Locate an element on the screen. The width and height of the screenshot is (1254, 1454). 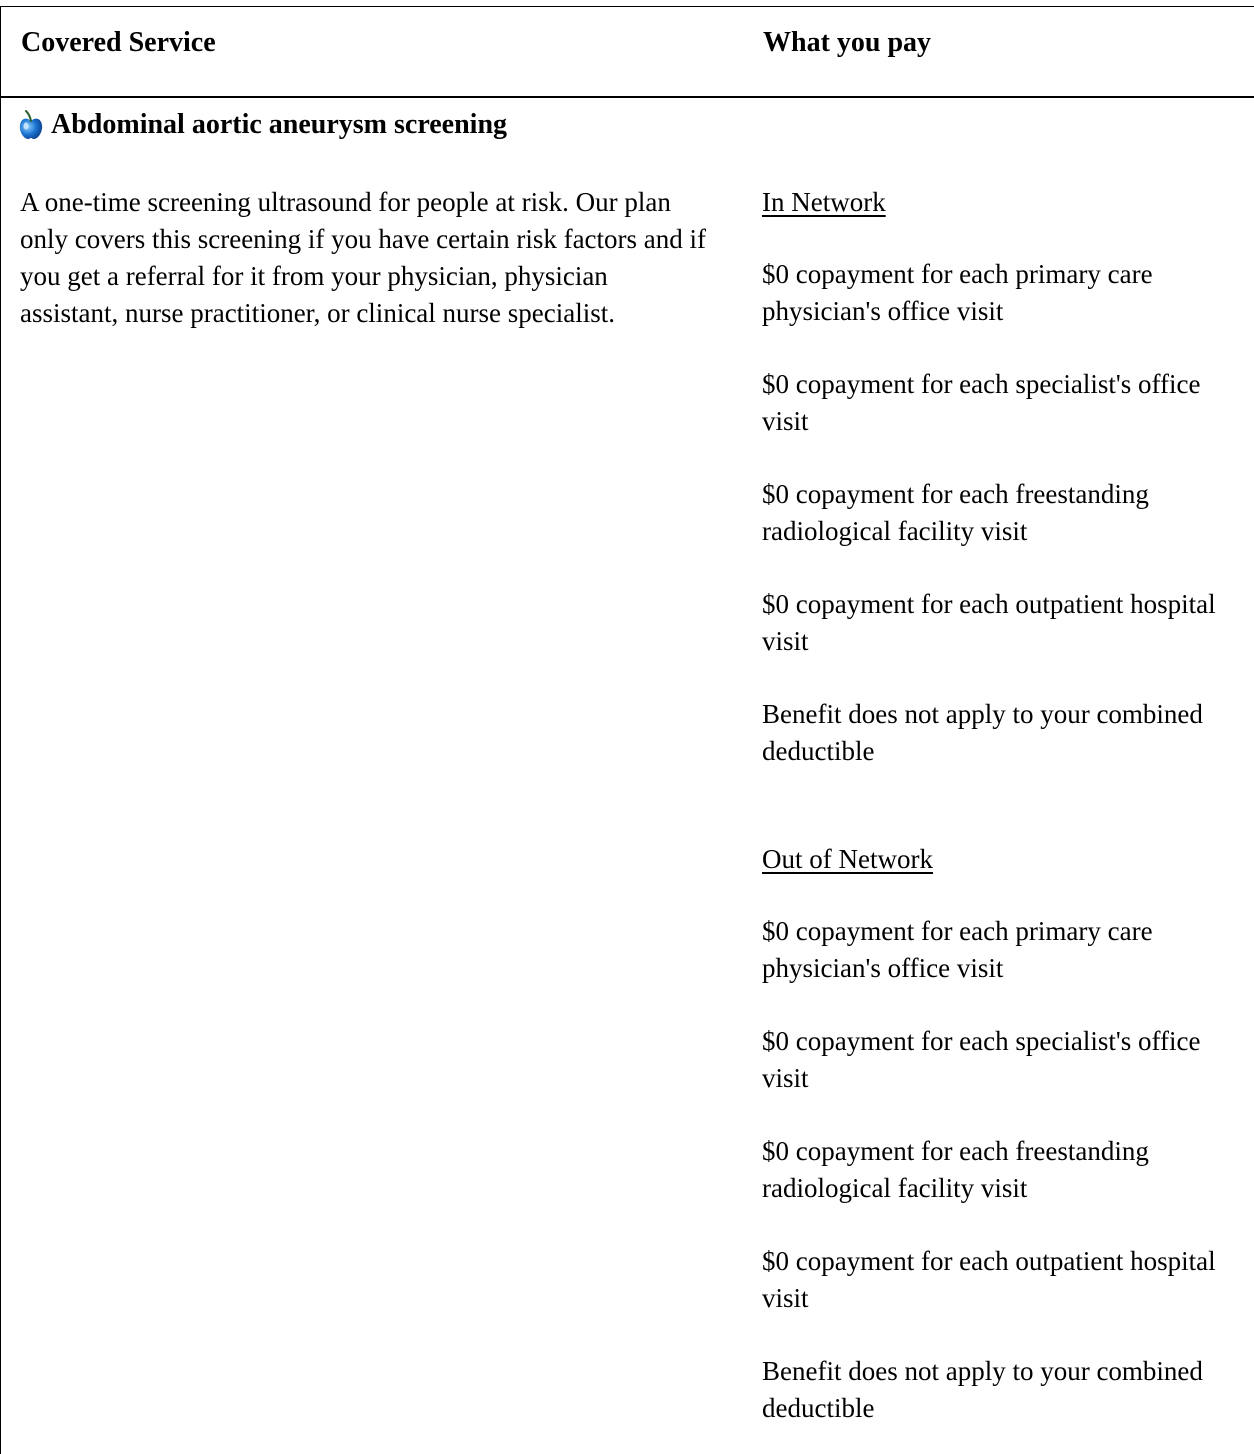
out-of-network-label: Out of Network is located at coordinates (847, 859).